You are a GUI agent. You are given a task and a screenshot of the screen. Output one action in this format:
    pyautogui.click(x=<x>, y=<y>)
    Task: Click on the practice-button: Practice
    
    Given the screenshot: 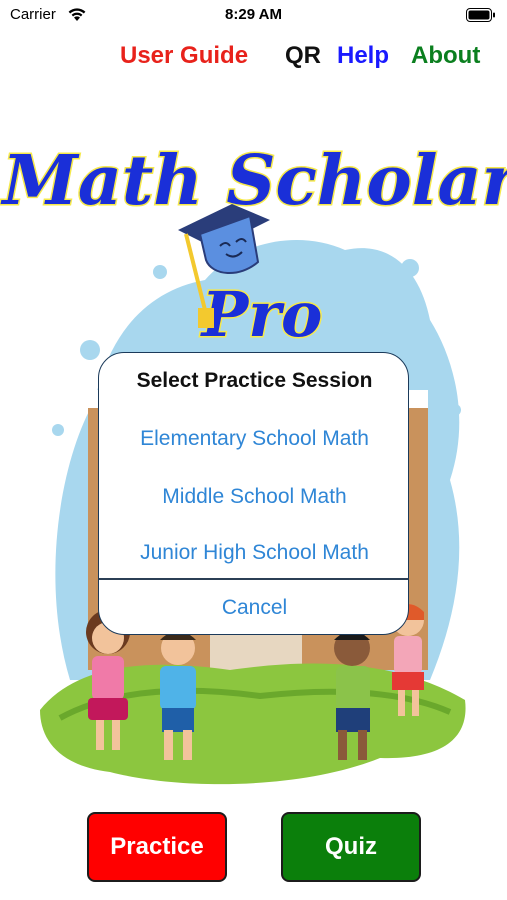 What is the action you would take?
    pyautogui.click(x=157, y=847)
    